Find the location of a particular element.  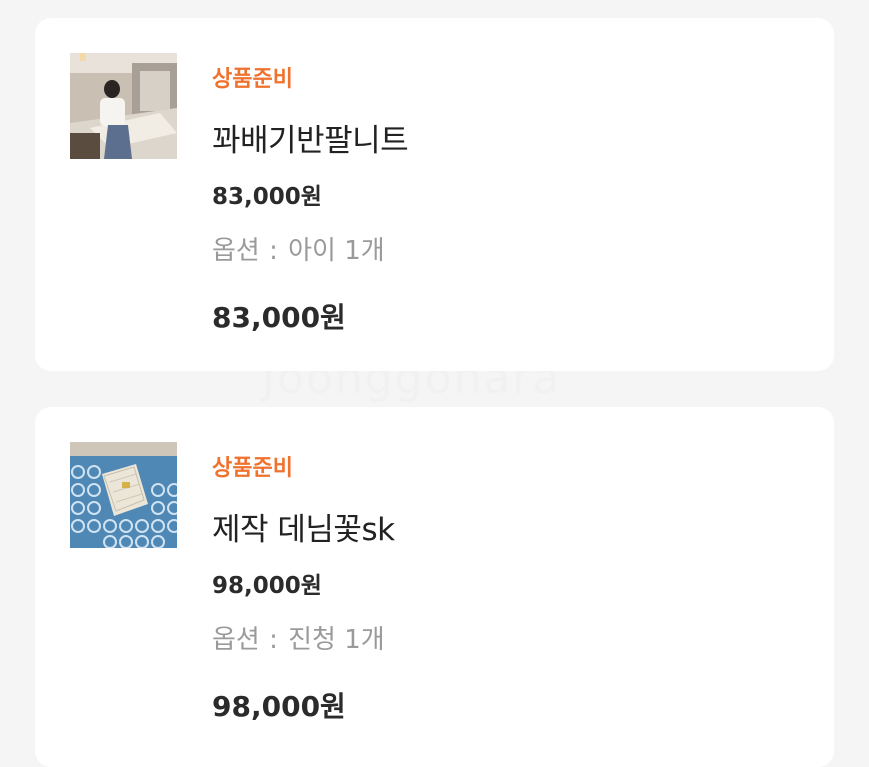

product-name: 제작 데님꽃sk is located at coordinates (303, 526).